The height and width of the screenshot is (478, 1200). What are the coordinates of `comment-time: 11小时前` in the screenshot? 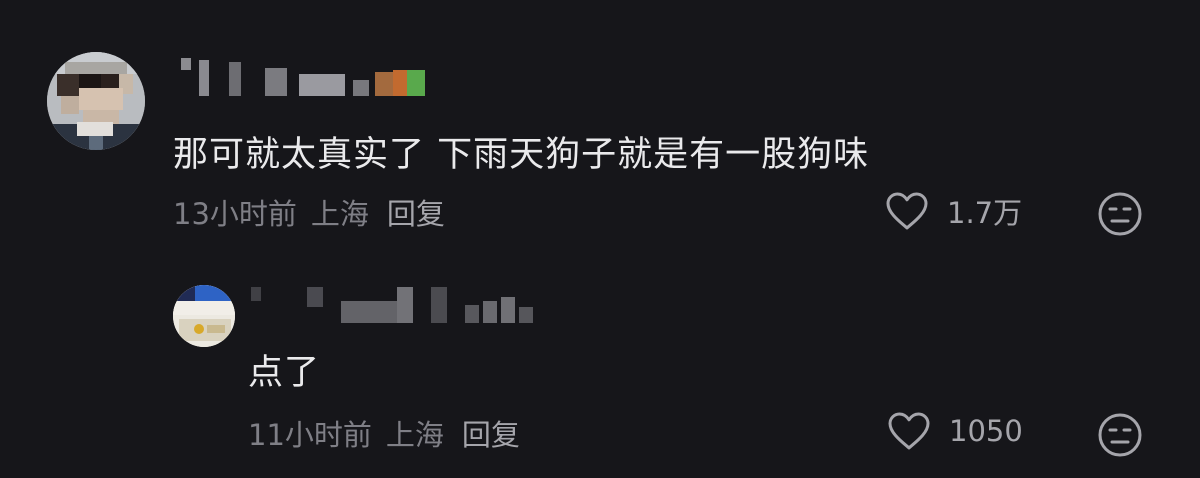 It's located at (310, 435).